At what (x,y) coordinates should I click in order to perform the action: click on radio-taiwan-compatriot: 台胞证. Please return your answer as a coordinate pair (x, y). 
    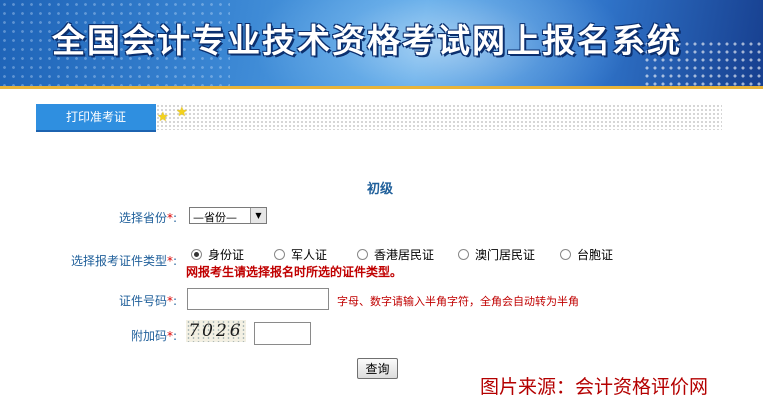
    Looking at the image, I should click on (586, 254).